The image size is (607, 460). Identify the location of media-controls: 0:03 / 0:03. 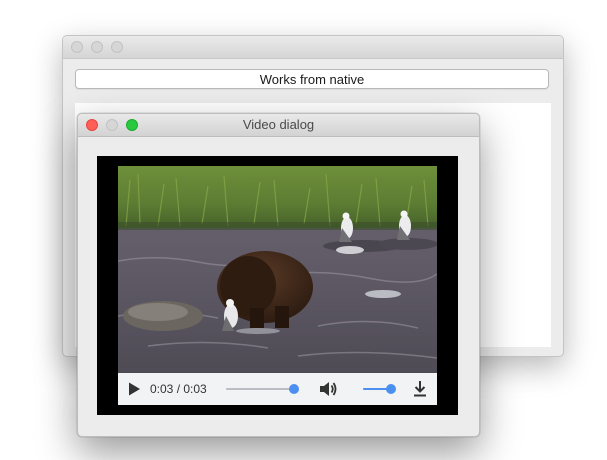
(277, 389).